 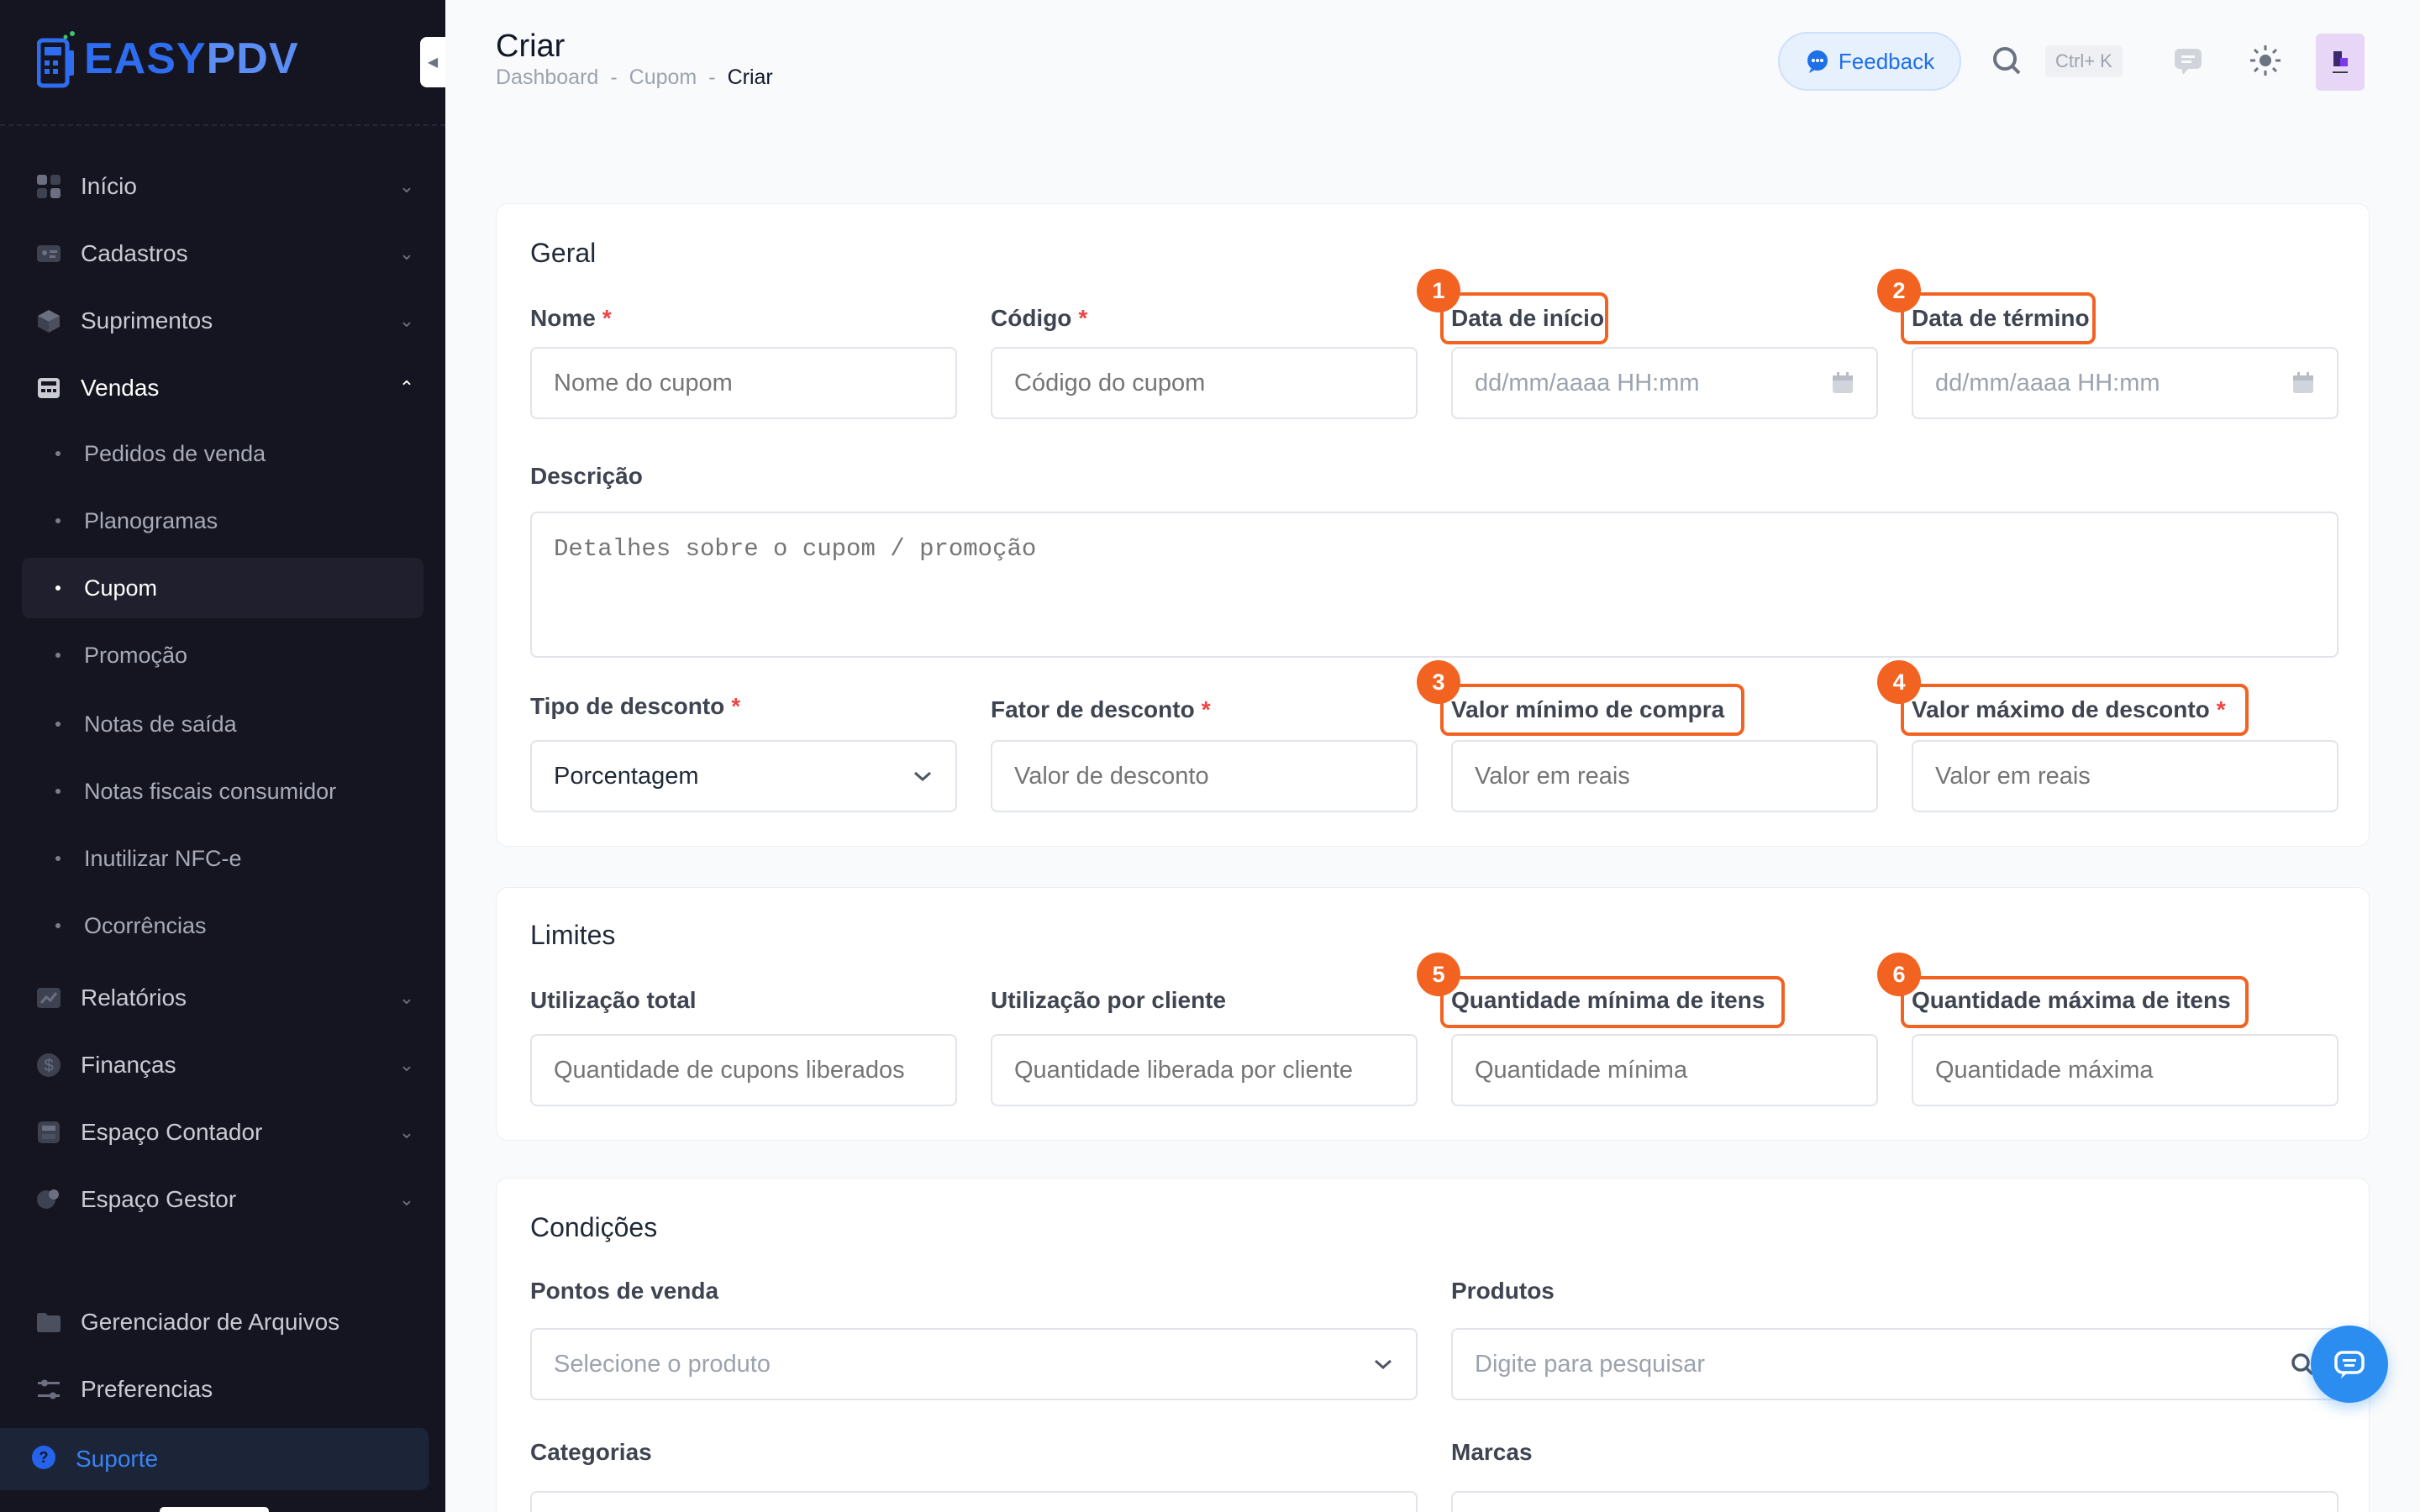 What do you see at coordinates (743, 776) in the screenshot?
I see `tipo-desconto-select: Porcentagem` at bounding box center [743, 776].